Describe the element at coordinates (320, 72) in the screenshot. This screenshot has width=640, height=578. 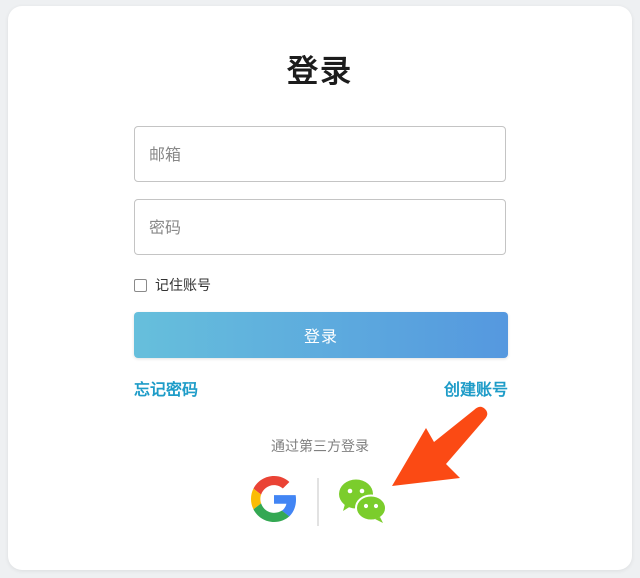
I see `page-title: 登录` at that location.